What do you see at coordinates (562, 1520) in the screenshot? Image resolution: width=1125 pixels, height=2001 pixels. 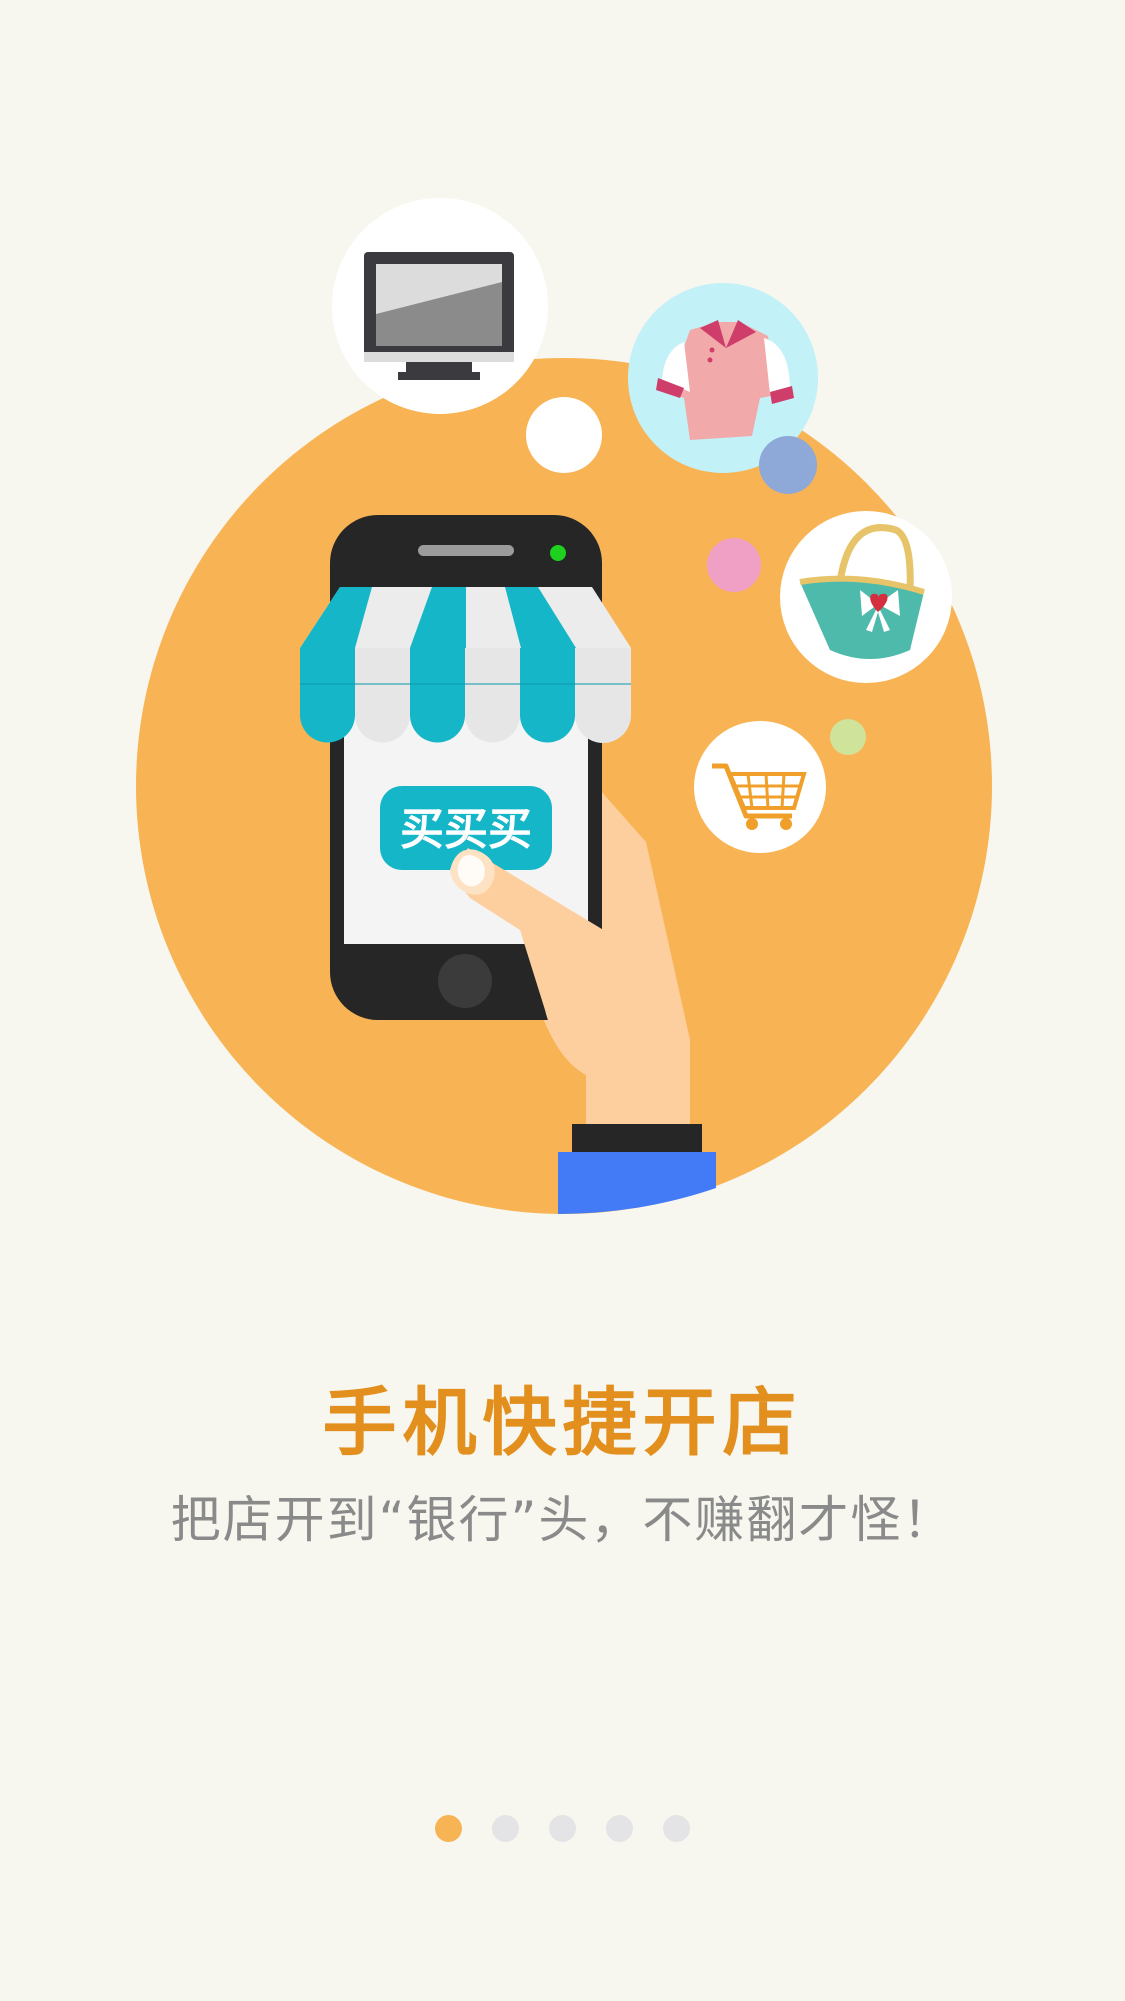 I see `onboarding-subtitle: 把店开到“银行”头，不赚翻才怪！` at bounding box center [562, 1520].